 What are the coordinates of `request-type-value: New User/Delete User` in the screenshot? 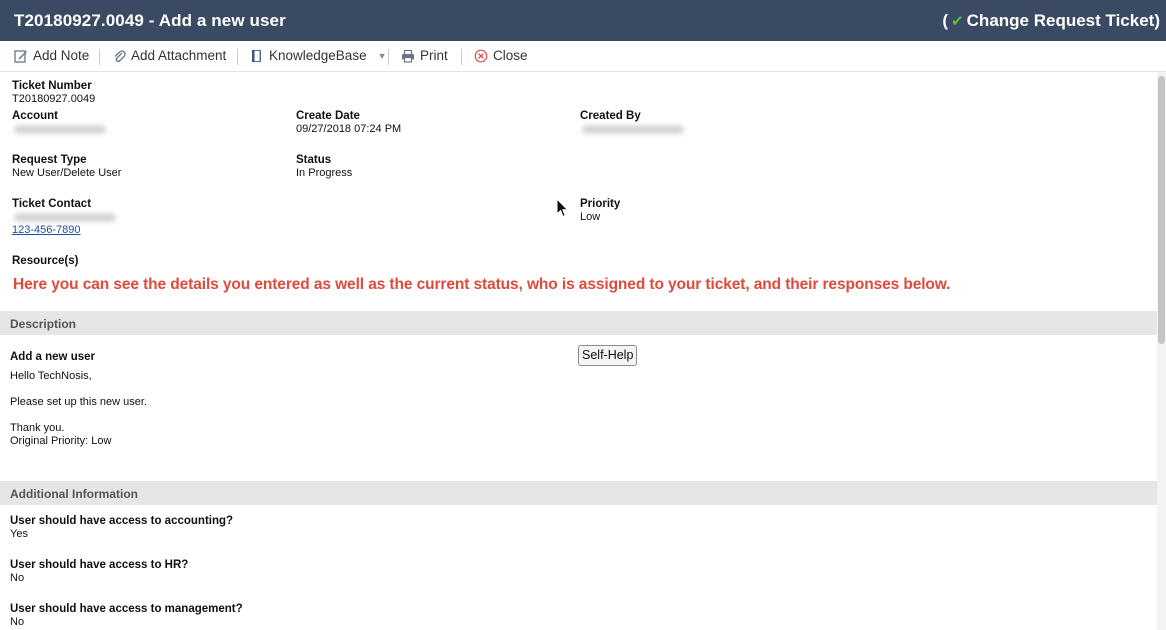 It's located at (67, 173).